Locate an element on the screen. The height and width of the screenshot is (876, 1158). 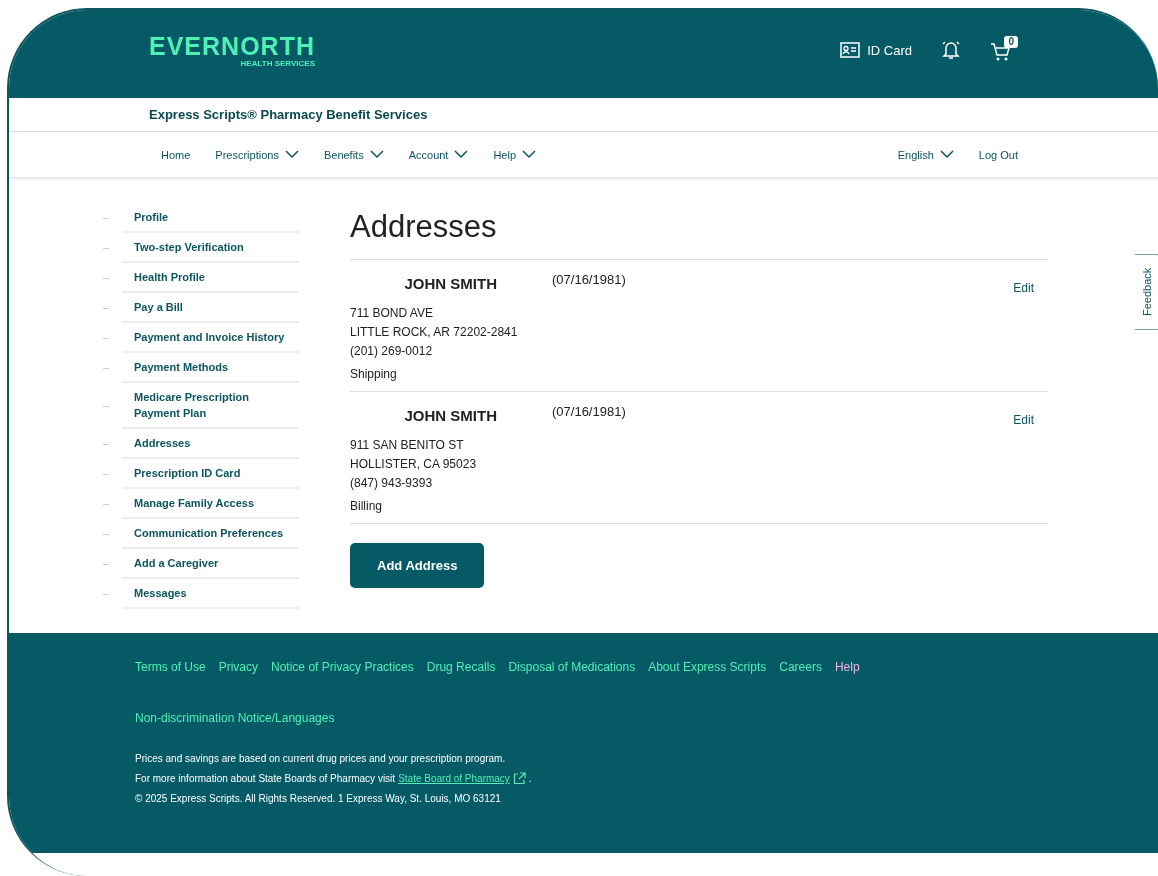
cart-count: 0 is located at coordinates (1011, 42).